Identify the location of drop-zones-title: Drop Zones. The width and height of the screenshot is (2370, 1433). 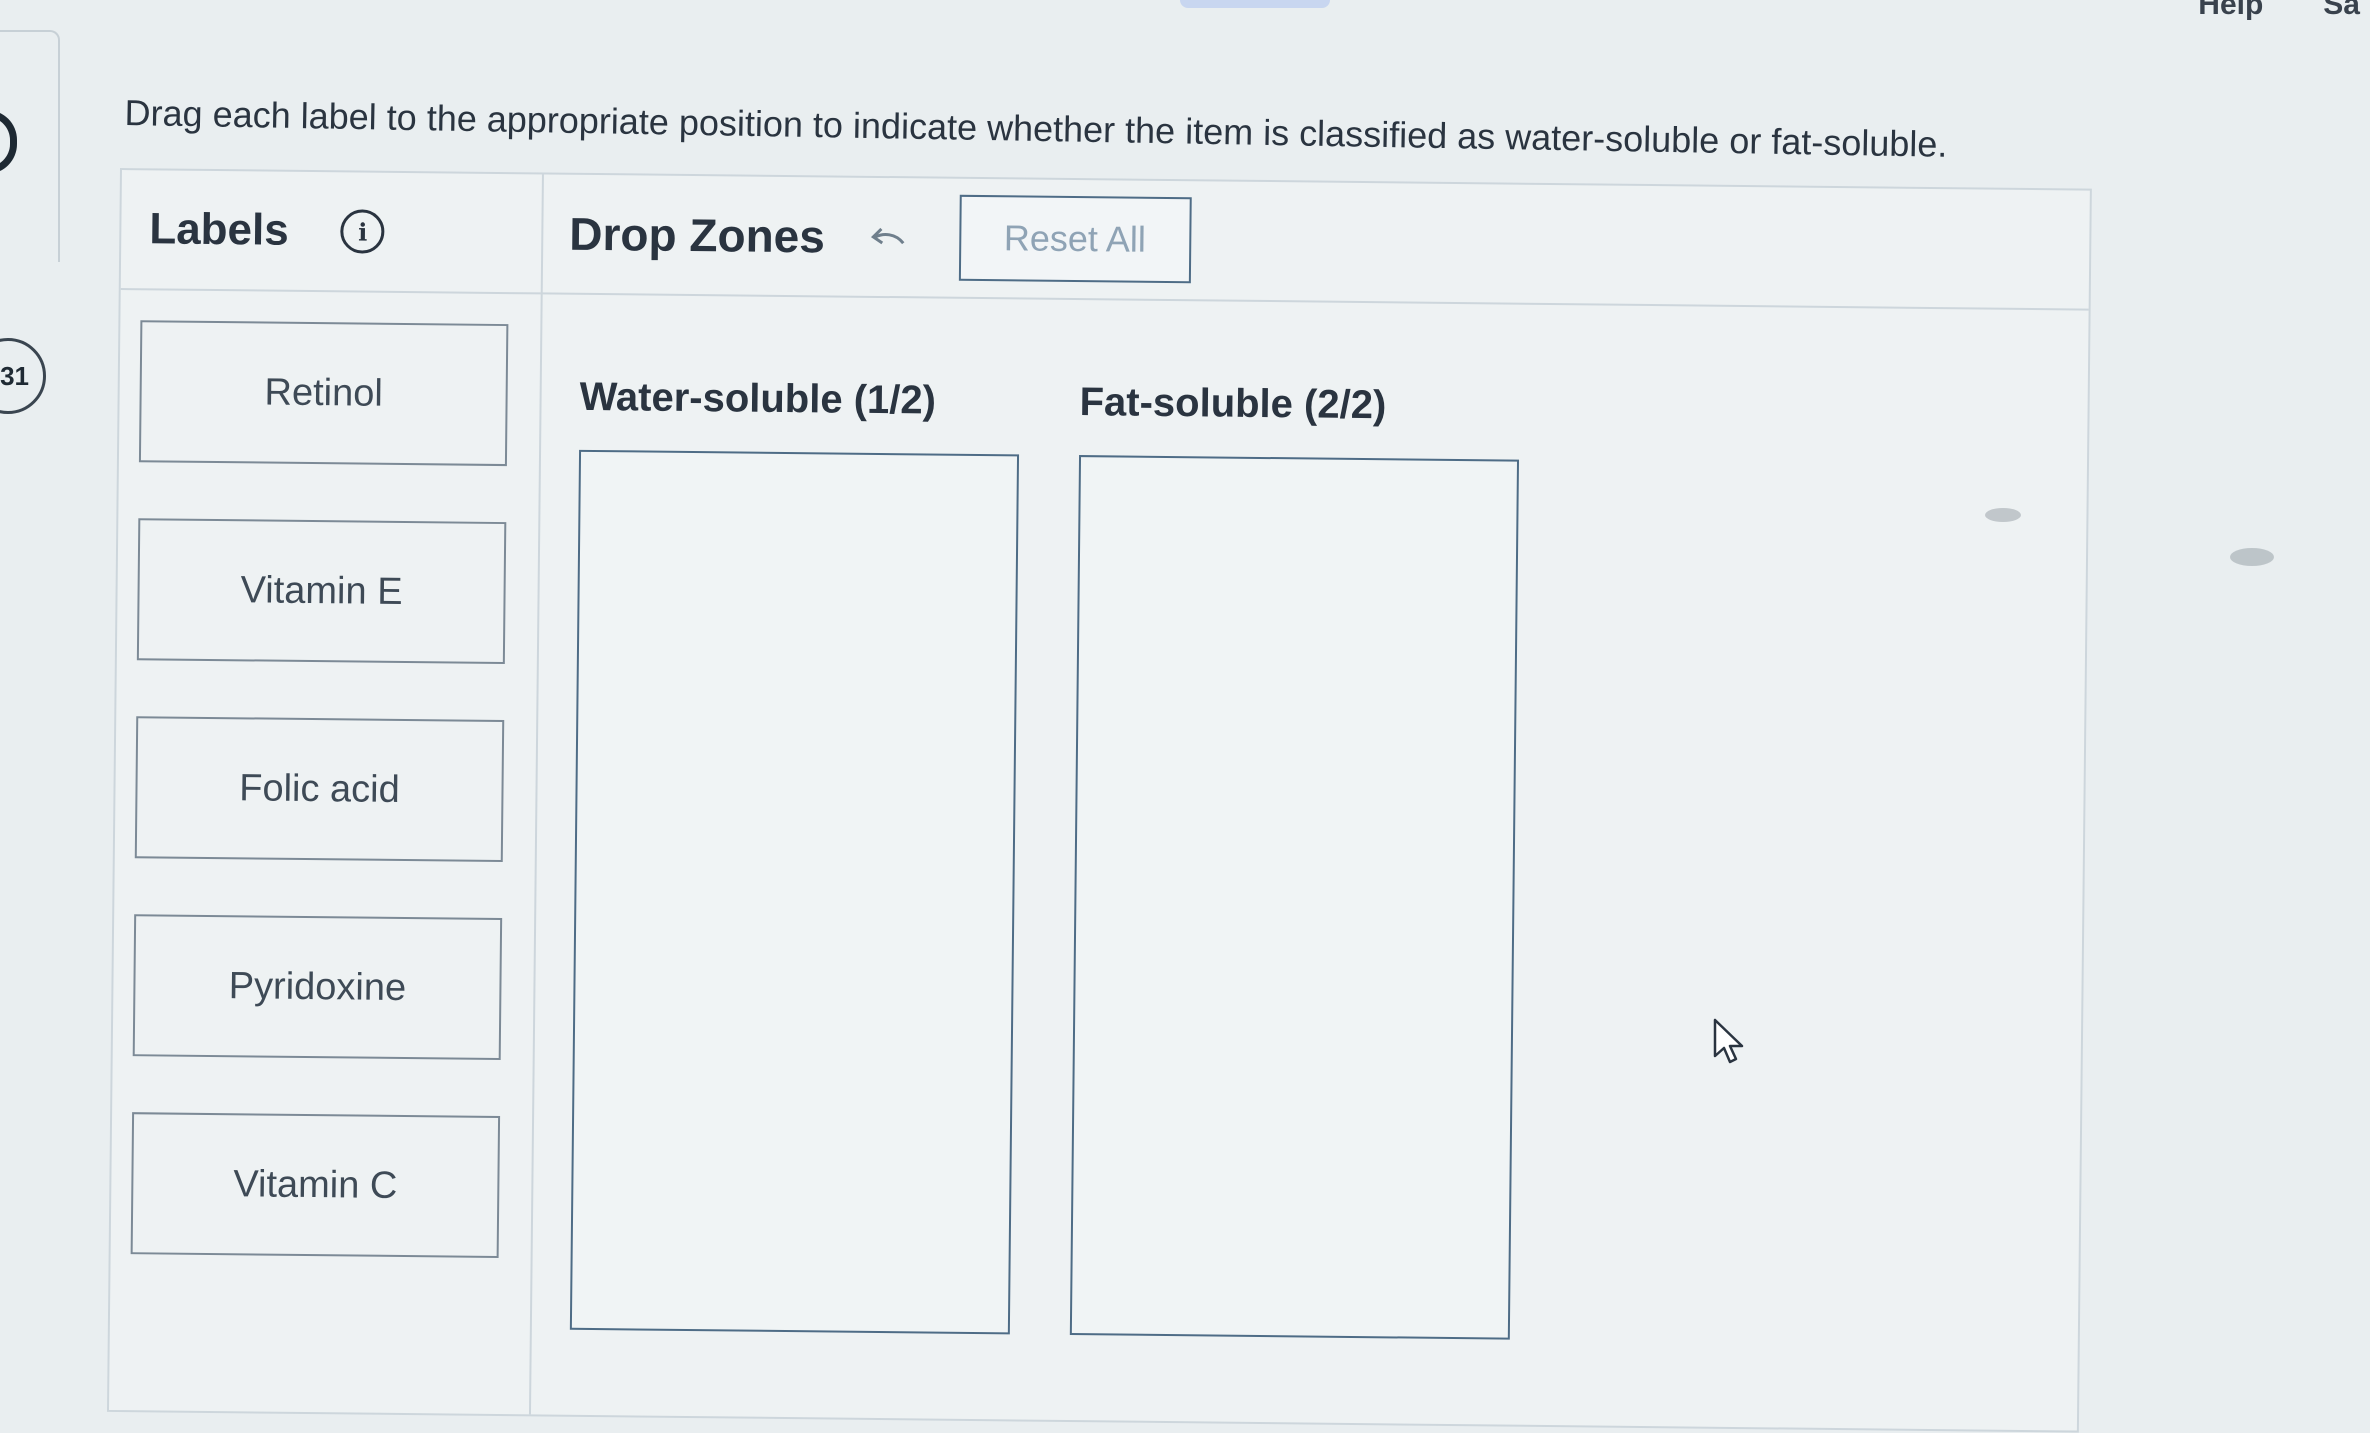
(697, 235).